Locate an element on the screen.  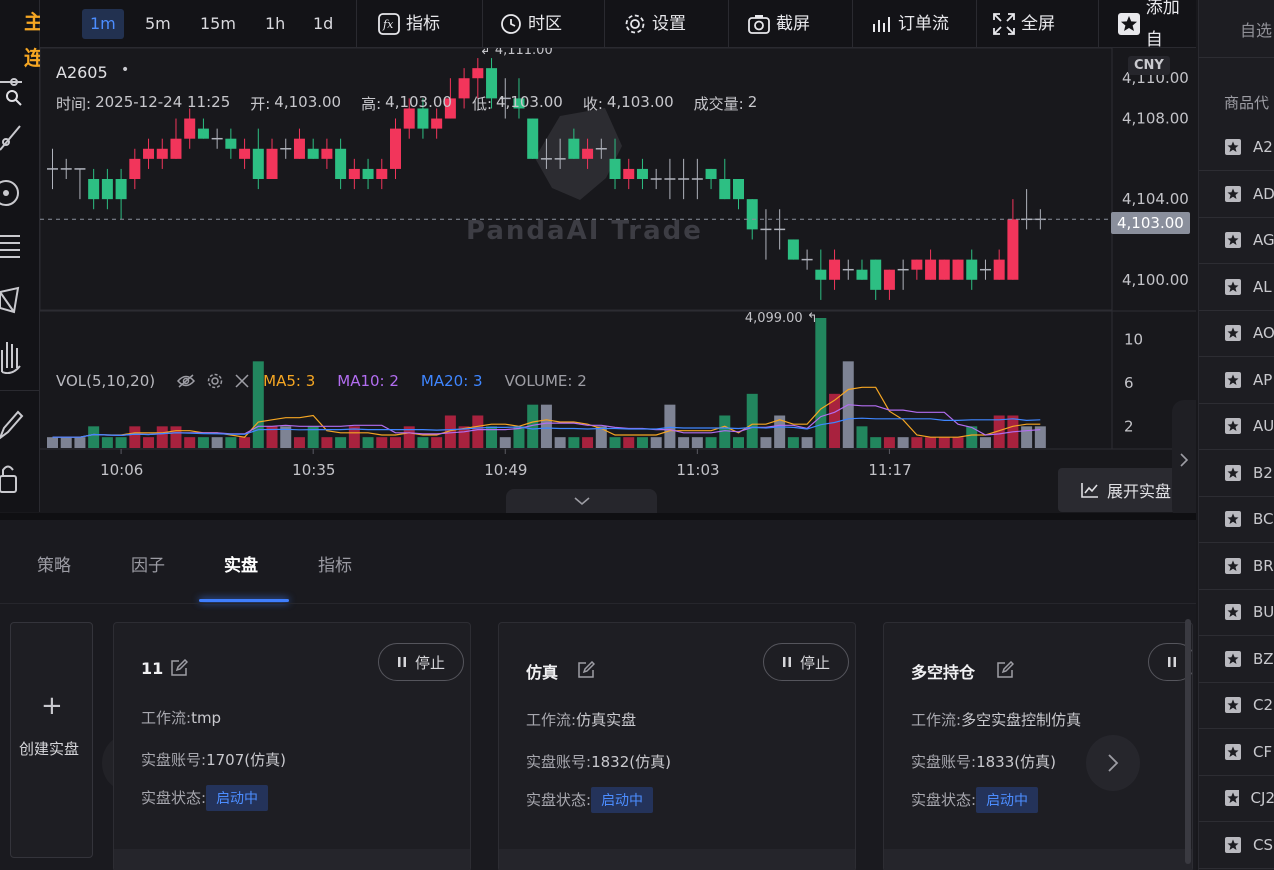
watchlist-item: CF is located at coordinates (1236, 752).